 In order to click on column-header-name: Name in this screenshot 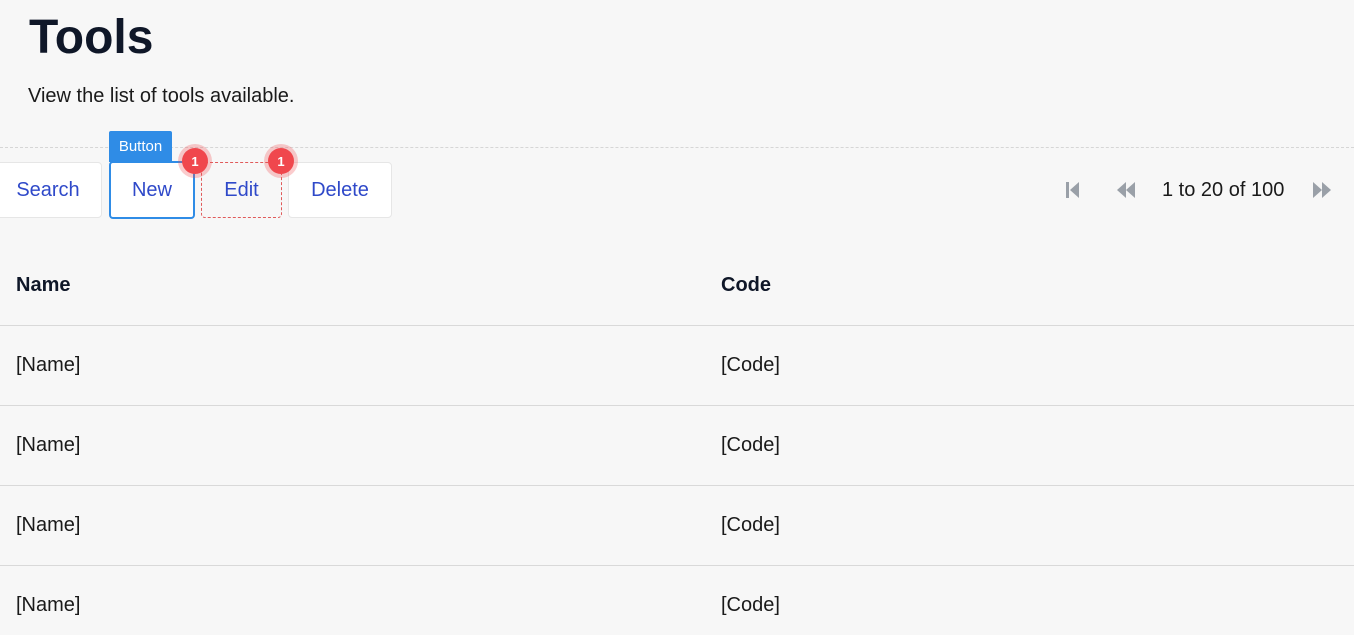, I will do `click(43, 285)`.